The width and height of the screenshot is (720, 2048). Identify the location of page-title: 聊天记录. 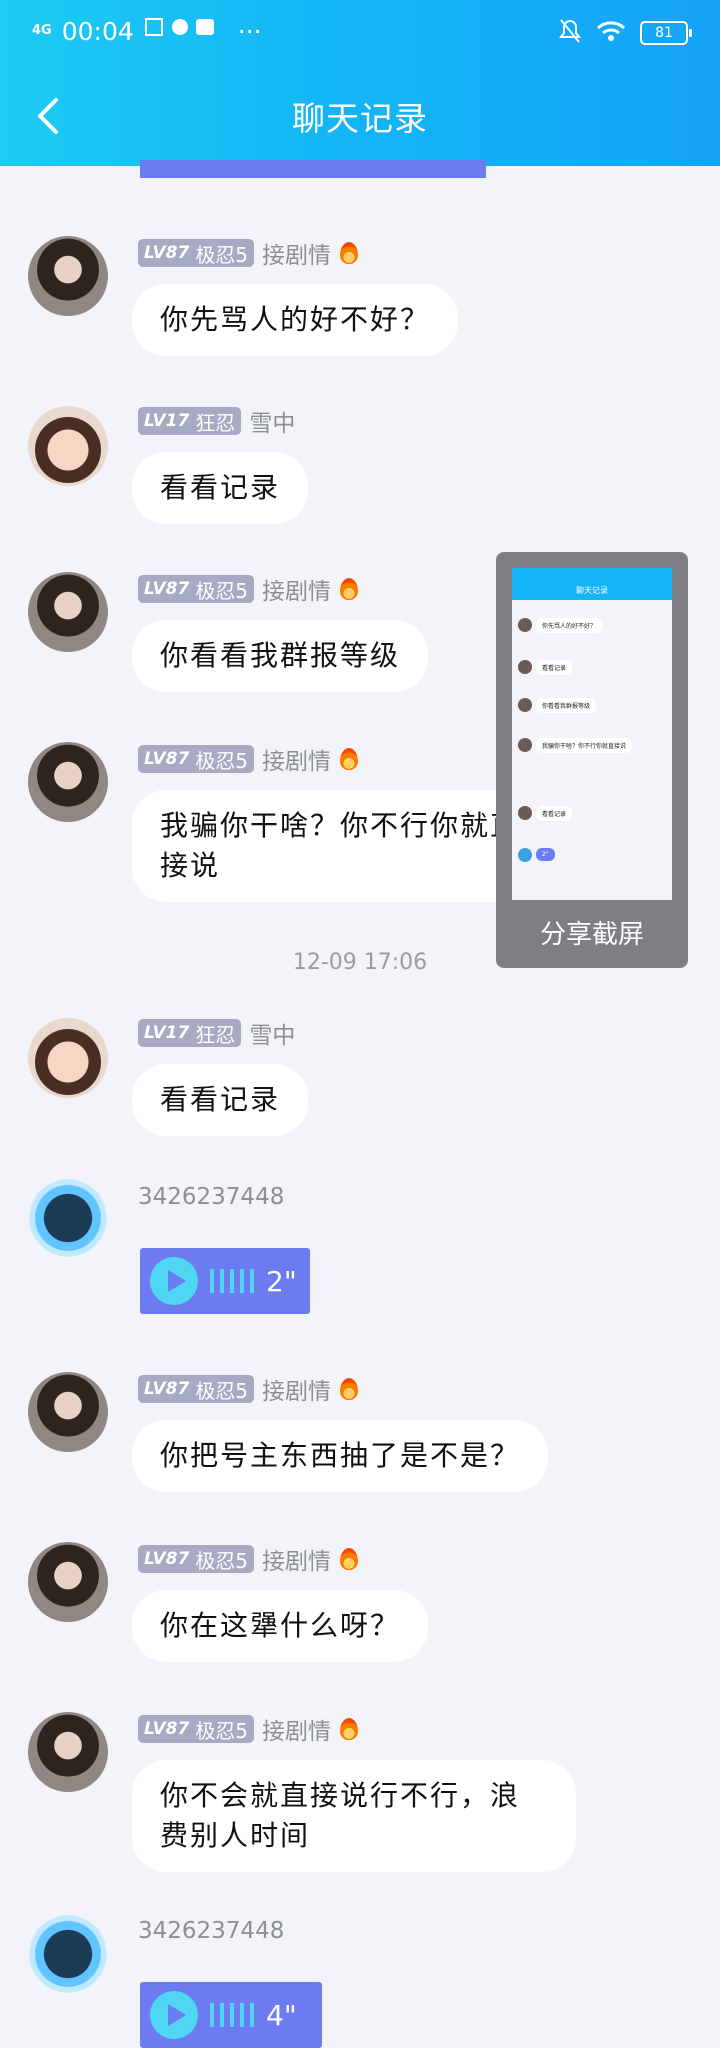
(360, 118).